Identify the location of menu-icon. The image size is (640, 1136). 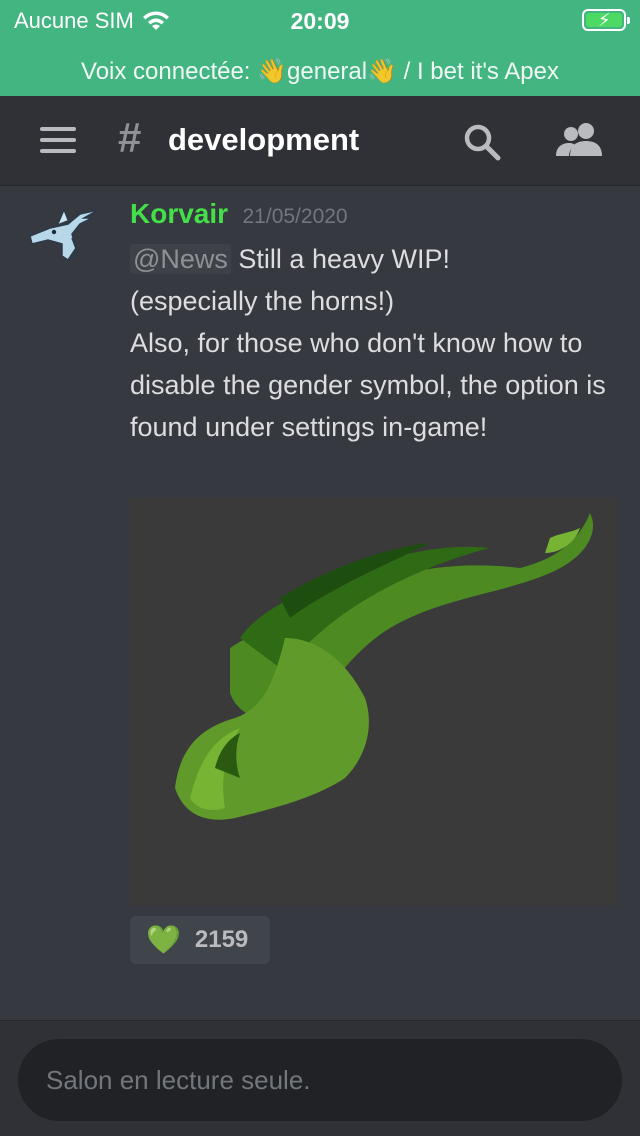
(58, 140).